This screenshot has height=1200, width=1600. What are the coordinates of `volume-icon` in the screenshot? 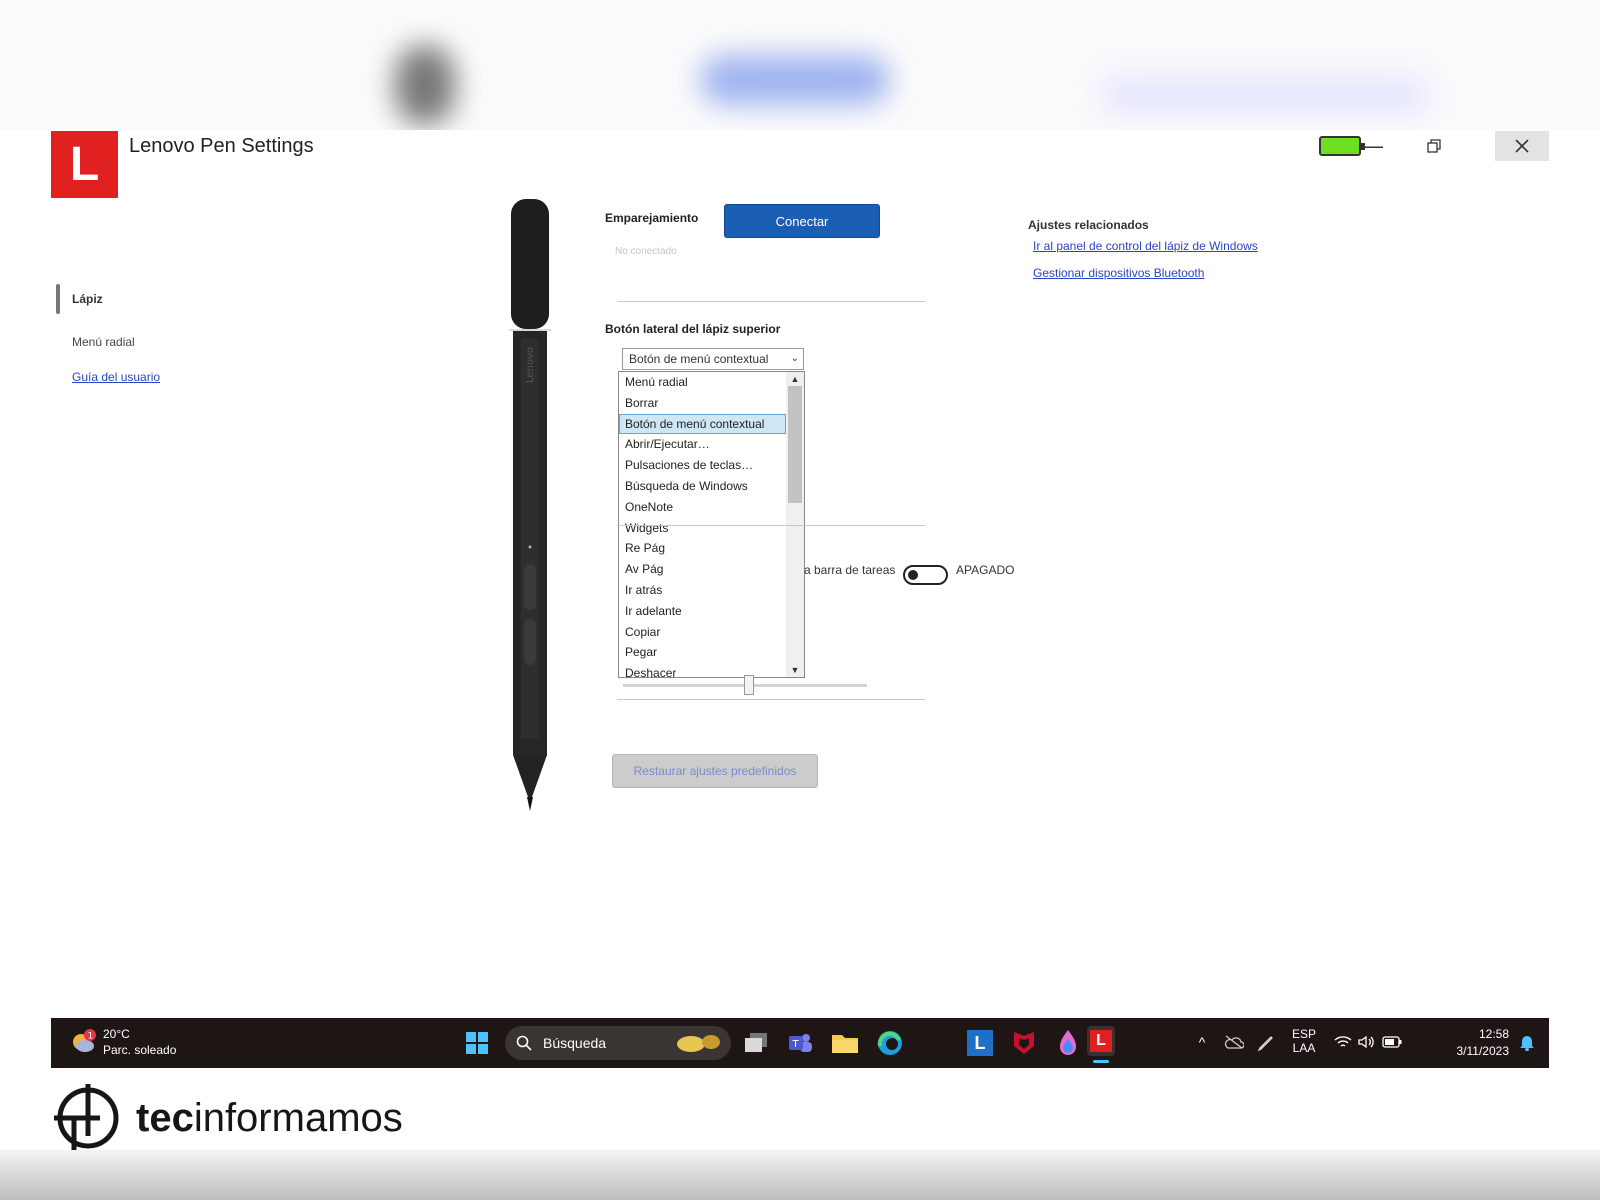 It's located at (1367, 1042).